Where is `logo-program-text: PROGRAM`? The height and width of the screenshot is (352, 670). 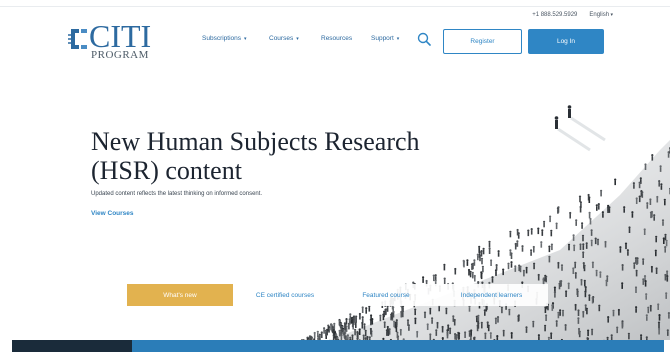
logo-program-text: PROGRAM is located at coordinates (120, 55).